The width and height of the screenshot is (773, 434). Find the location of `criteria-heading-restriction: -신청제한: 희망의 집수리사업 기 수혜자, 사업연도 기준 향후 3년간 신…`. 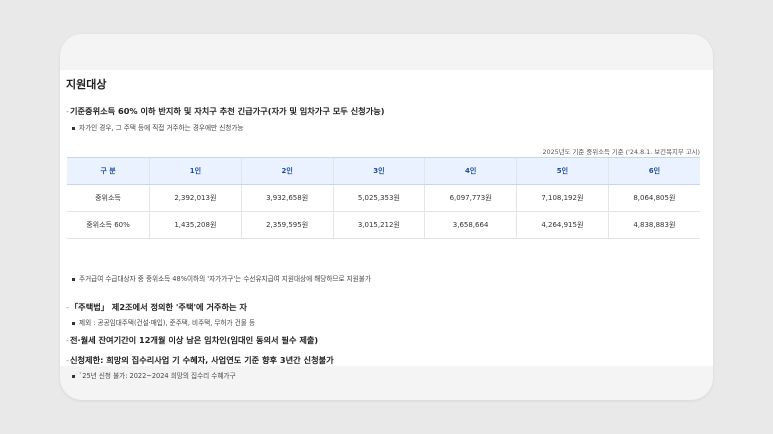

criteria-heading-restriction: -신청제한: 희망의 집수리사업 기 수혜자, 사업연도 기준 향후 3년간 신… is located at coordinates (200, 360).